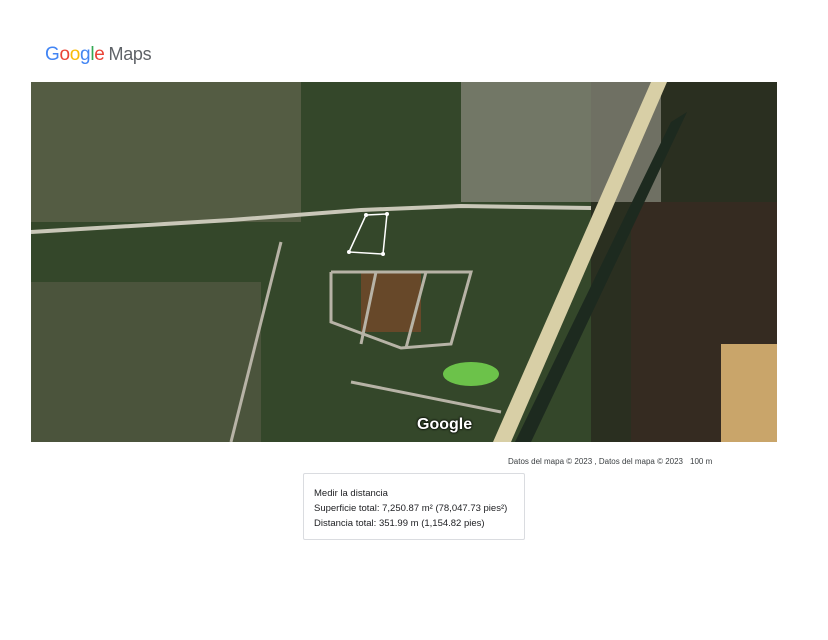  I want to click on logo-letter: g, so click(85, 54).